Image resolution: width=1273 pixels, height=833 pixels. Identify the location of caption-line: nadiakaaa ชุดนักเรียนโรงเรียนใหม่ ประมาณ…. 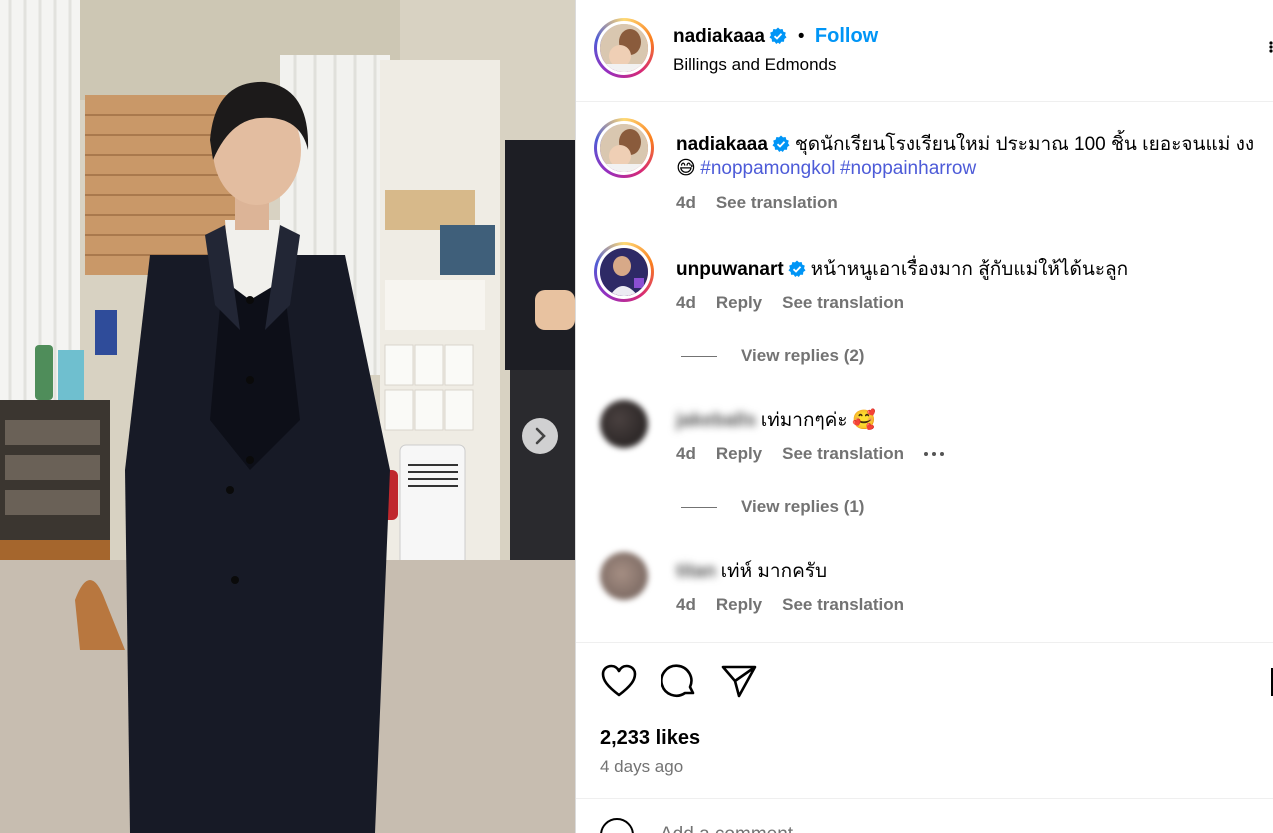
(965, 144).